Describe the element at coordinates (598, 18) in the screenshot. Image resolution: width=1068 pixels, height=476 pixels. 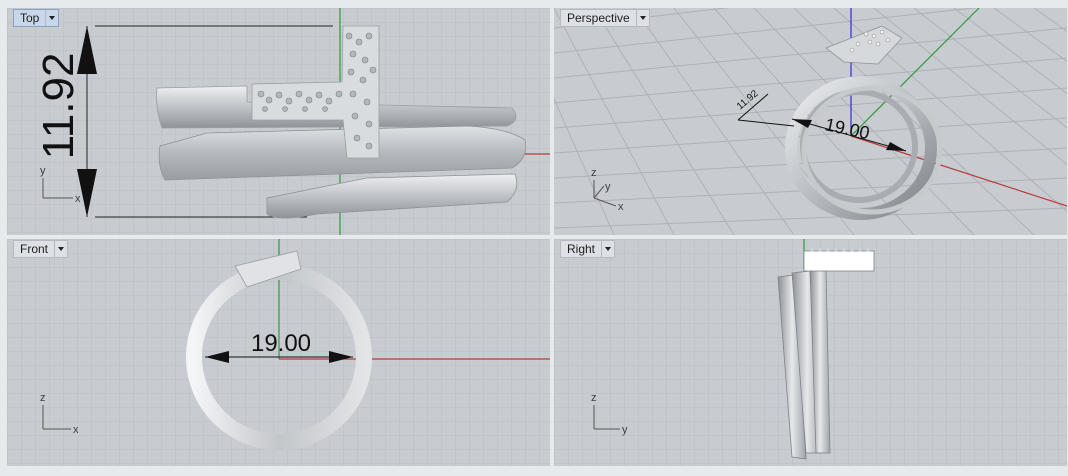
I see `viewport-title-label: Perspective` at that location.